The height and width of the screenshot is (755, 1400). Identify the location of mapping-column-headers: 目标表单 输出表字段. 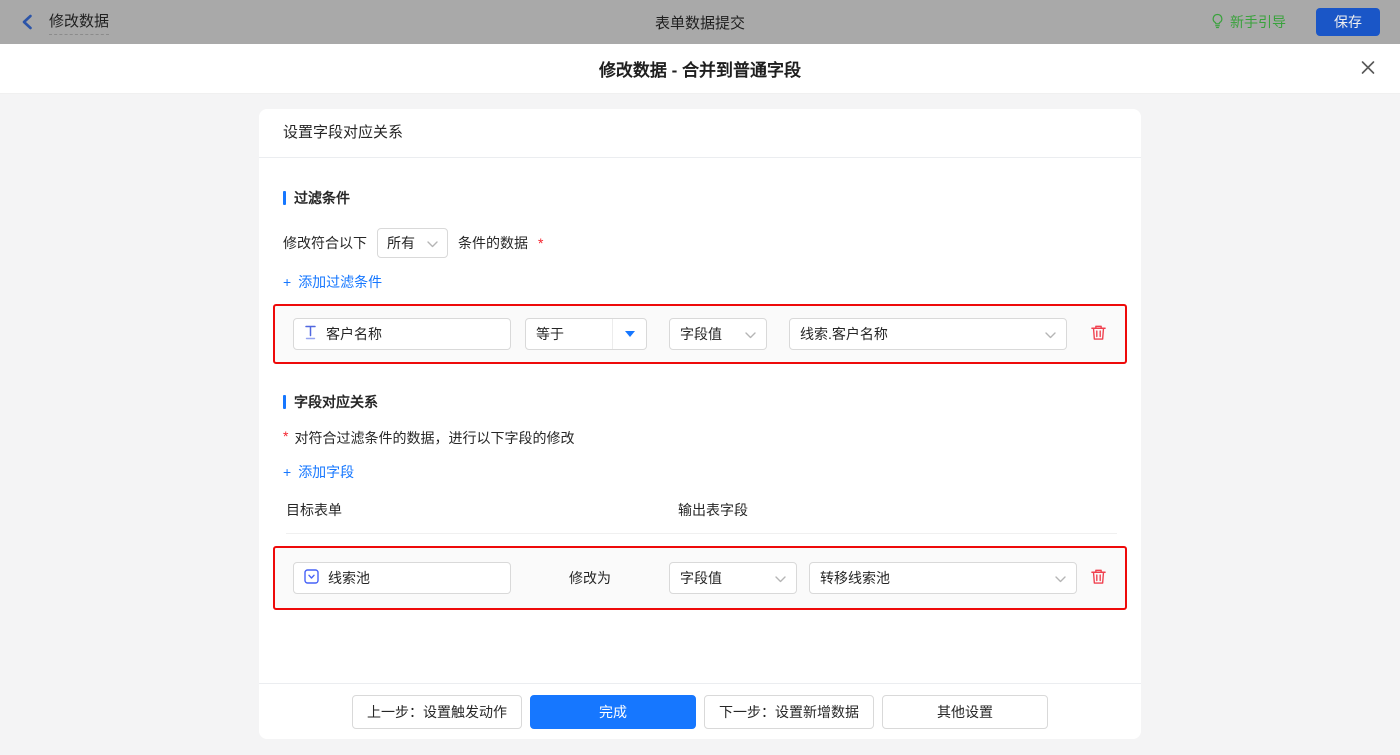
(701, 517).